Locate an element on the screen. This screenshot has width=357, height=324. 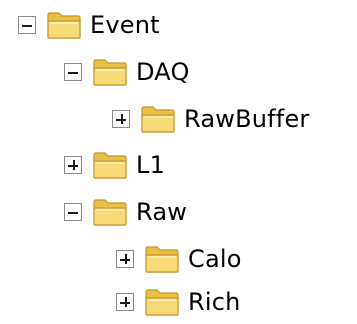
tree-node-label: L1 is located at coordinates (151, 165).